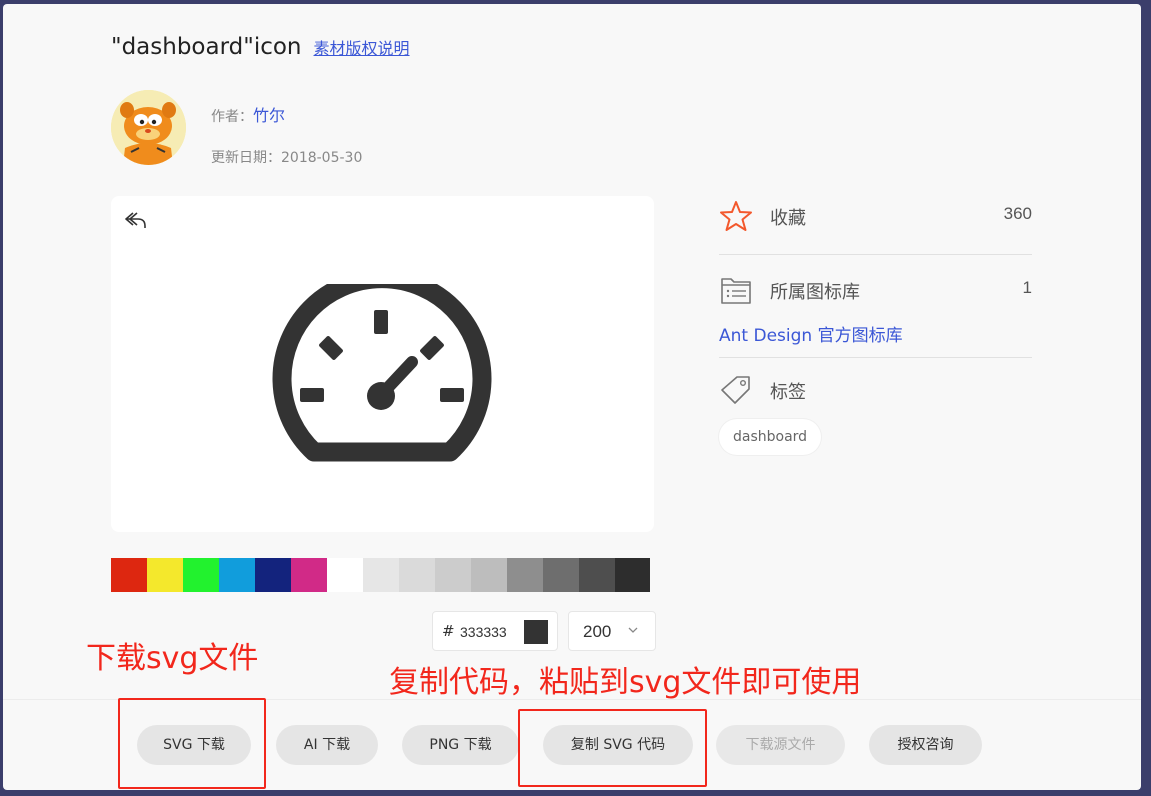  Describe the element at coordinates (460, 745) in the screenshot. I see `png-download-button: PNG 下载` at that location.